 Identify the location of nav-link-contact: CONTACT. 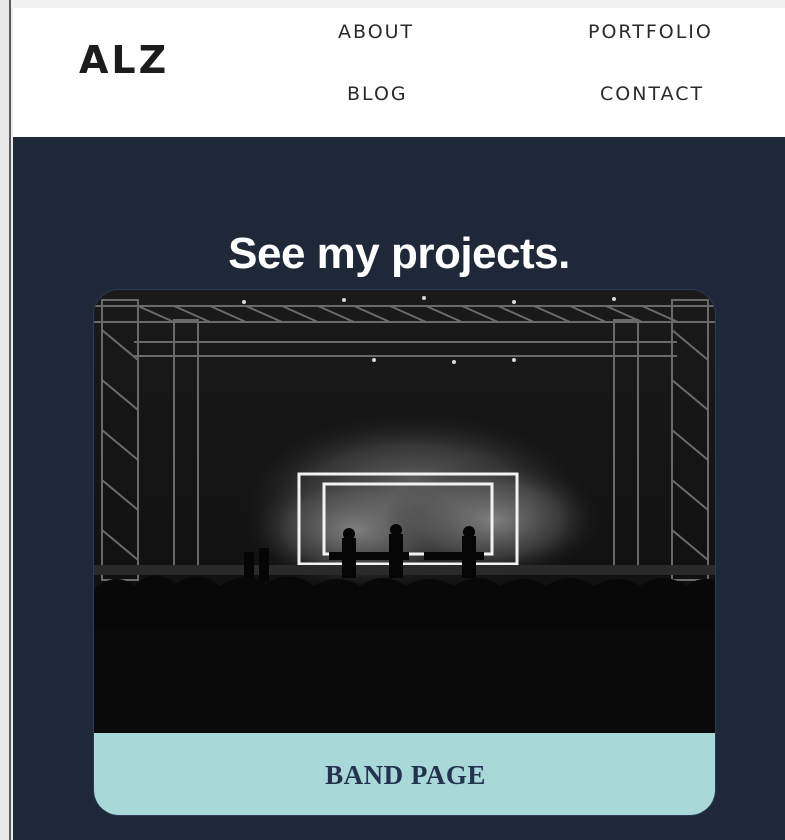
(652, 94).